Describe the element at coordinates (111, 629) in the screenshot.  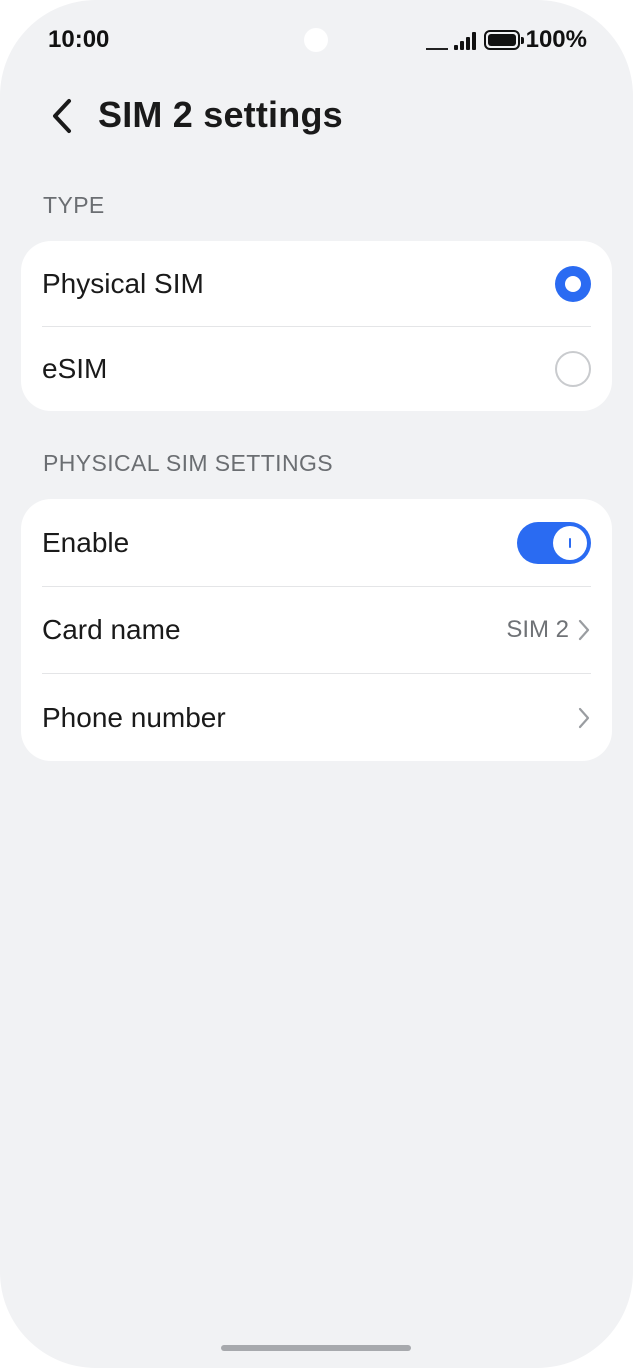
I see `card-name-label: Card name` at that location.